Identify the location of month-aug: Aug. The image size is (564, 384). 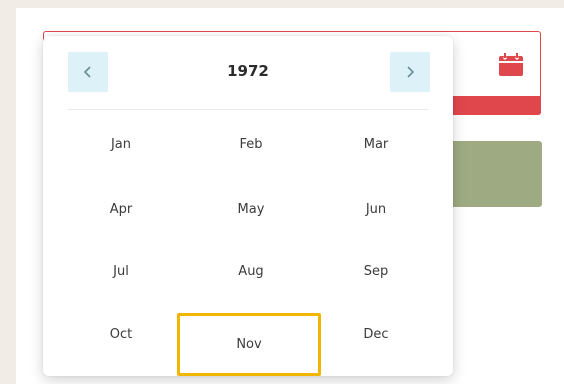
(251, 271).